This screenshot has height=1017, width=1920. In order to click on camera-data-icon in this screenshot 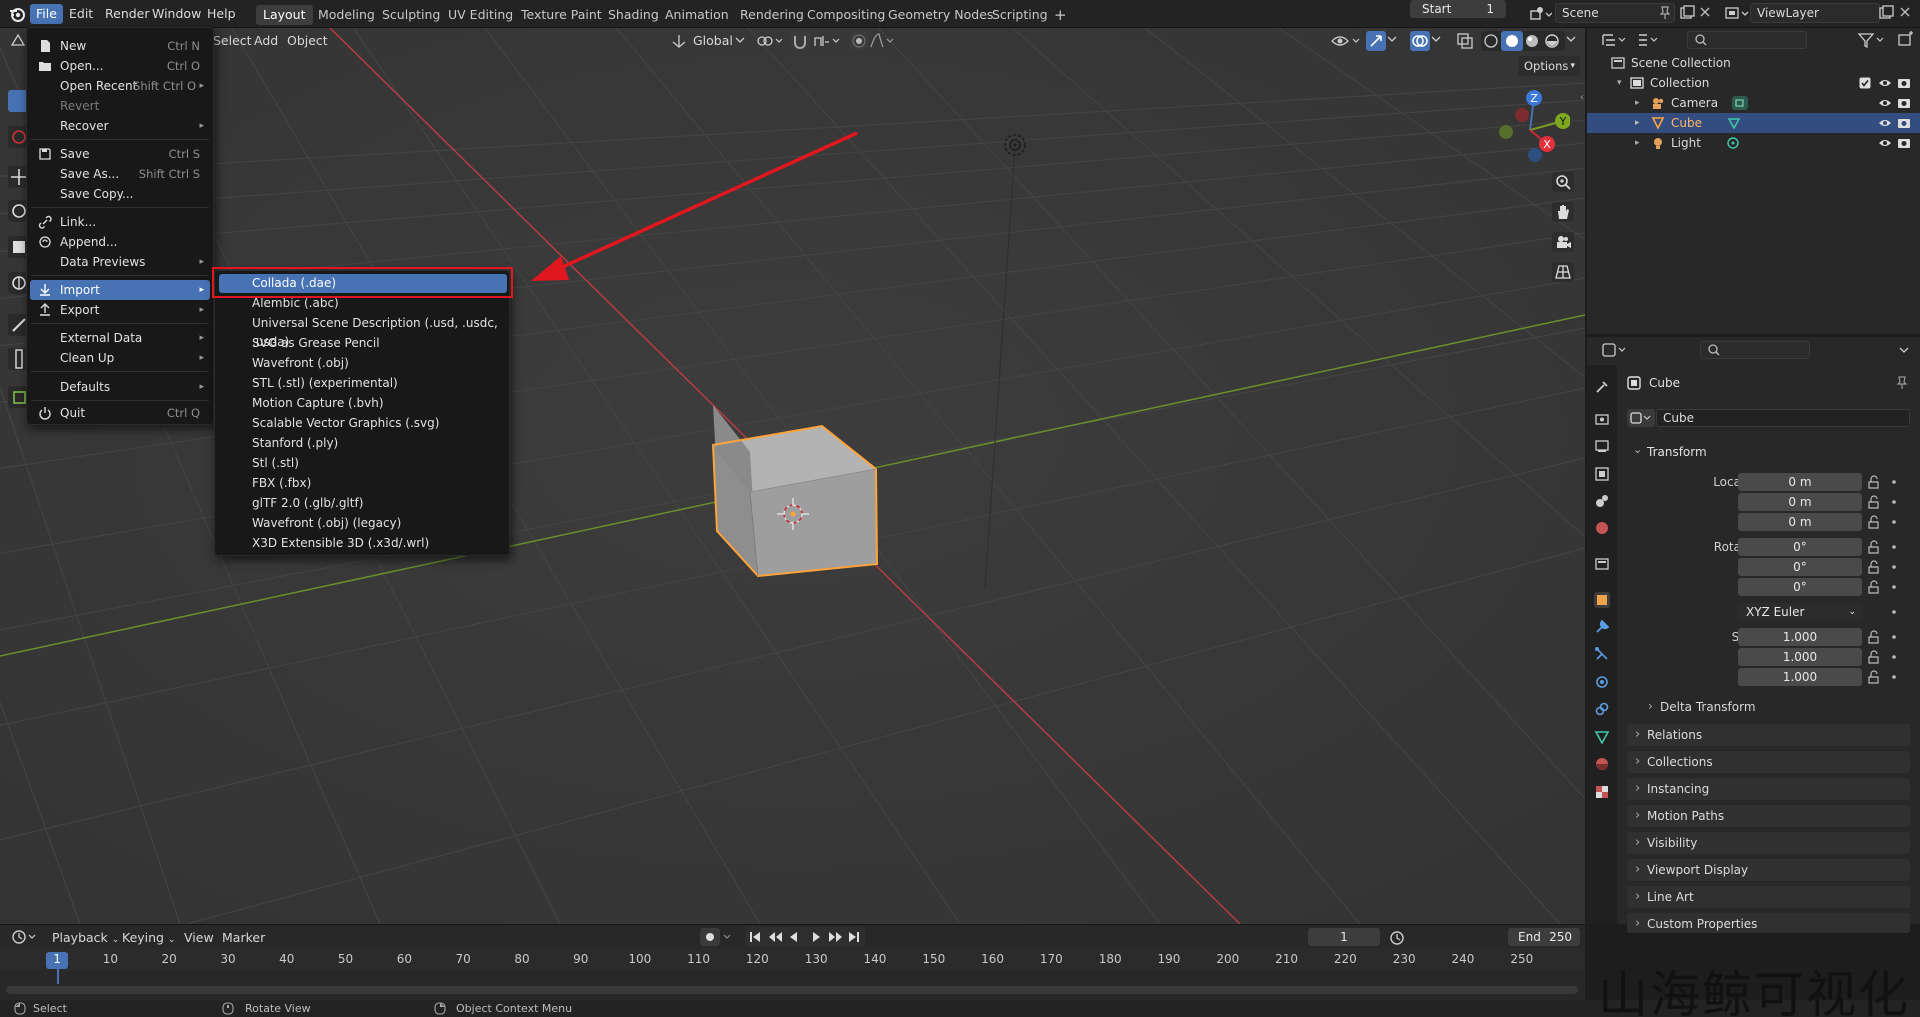, I will do `click(1740, 103)`.